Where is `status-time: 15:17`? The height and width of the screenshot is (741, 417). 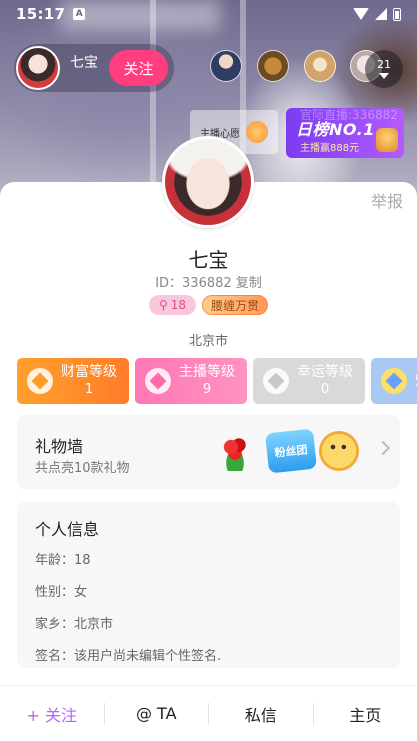
status-time: 15:17 is located at coordinates (41, 14).